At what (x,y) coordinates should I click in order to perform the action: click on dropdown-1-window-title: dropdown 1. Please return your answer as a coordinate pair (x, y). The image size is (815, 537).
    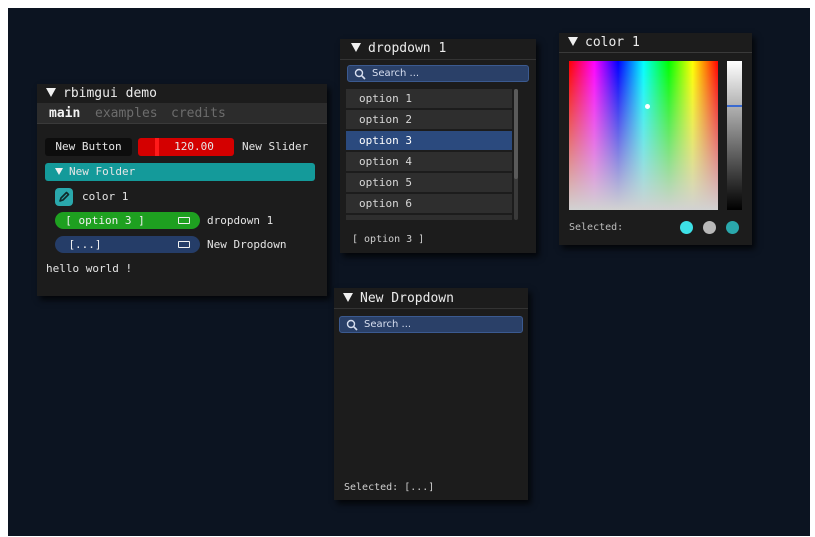
    Looking at the image, I should click on (407, 48).